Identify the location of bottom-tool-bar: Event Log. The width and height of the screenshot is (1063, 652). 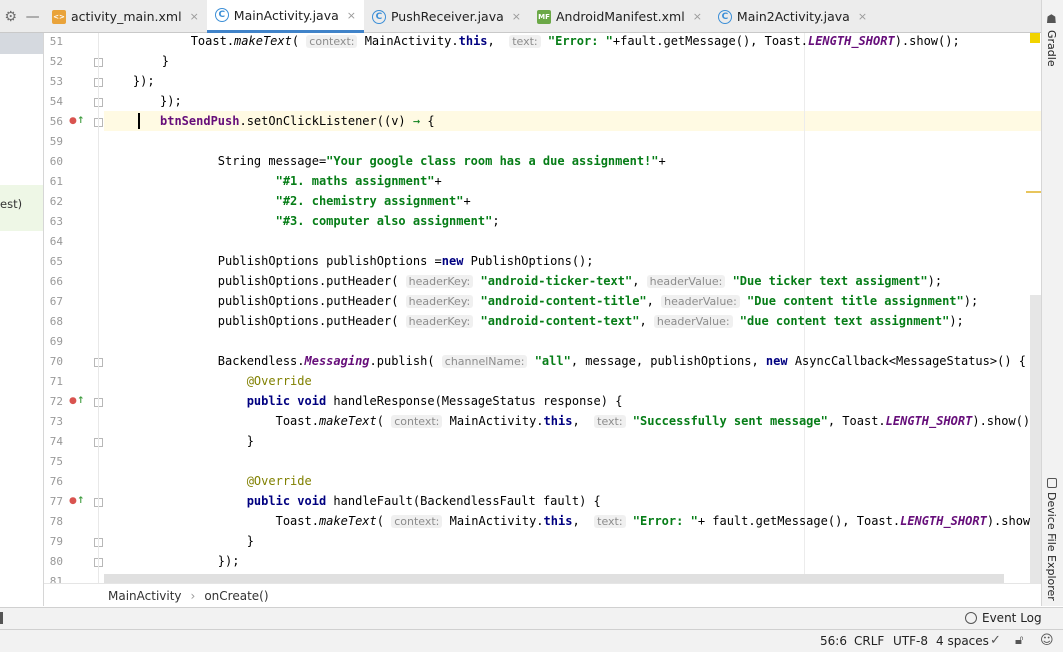
(531, 618).